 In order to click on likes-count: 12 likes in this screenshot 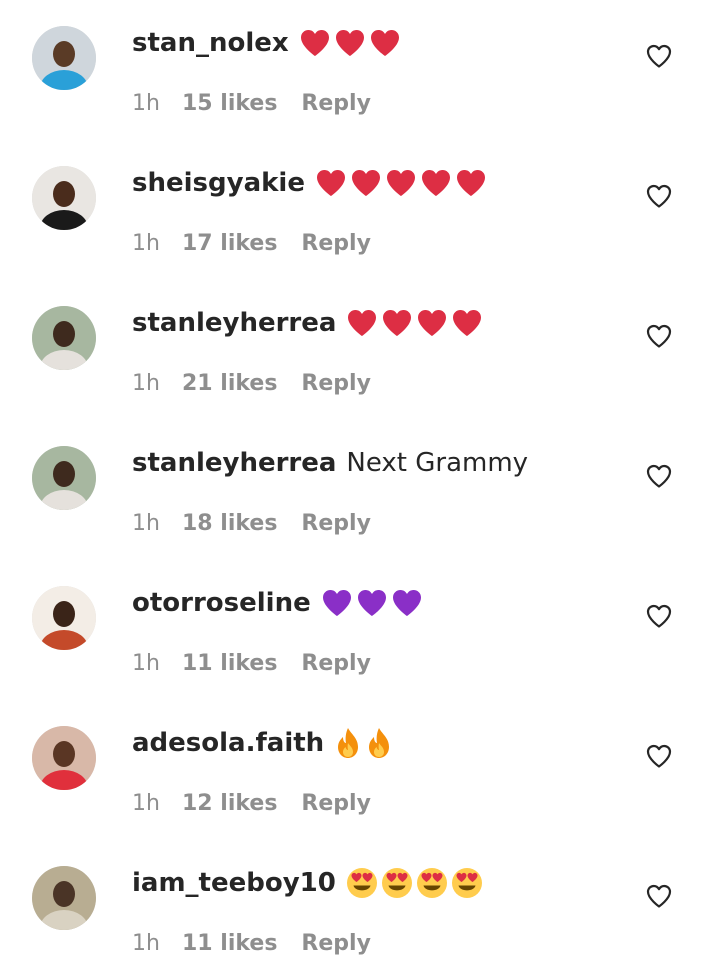, I will do `click(229, 803)`.